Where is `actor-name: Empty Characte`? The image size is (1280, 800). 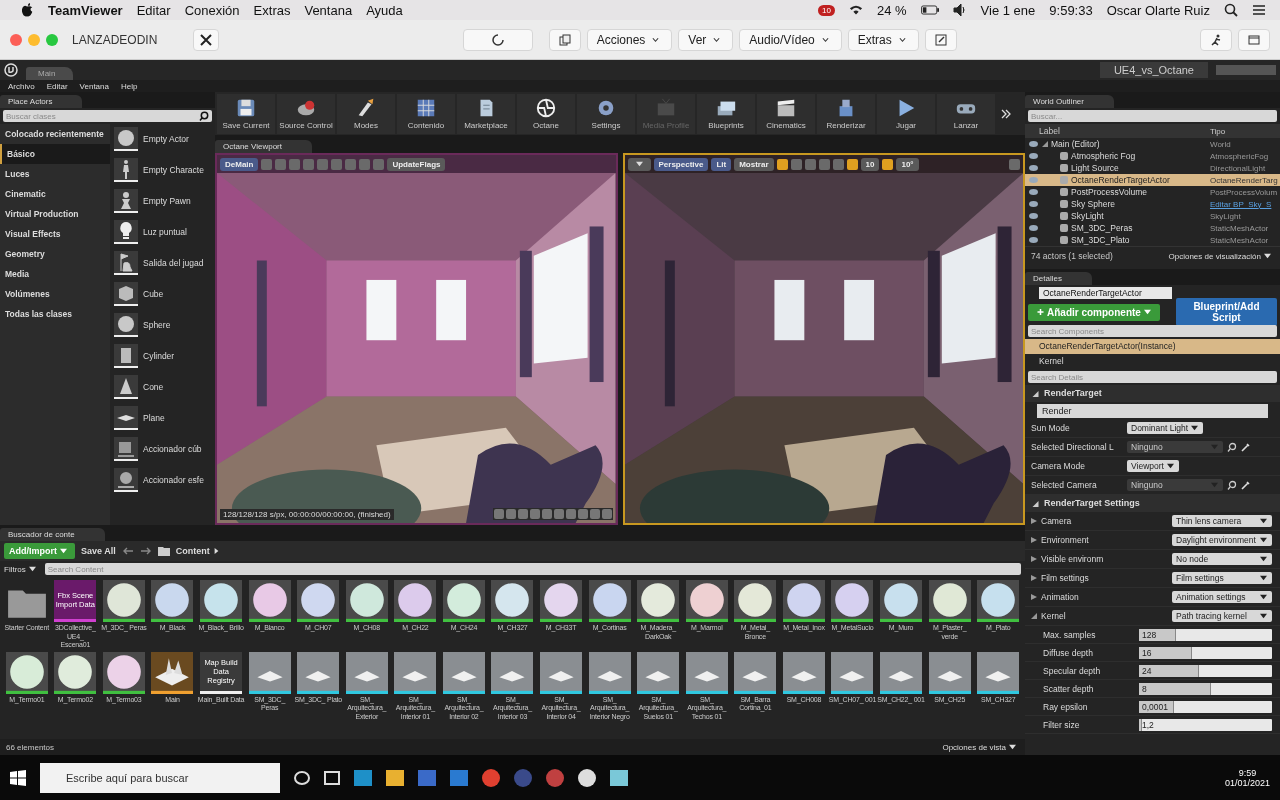
actor-name: Empty Characte is located at coordinates (173, 170).